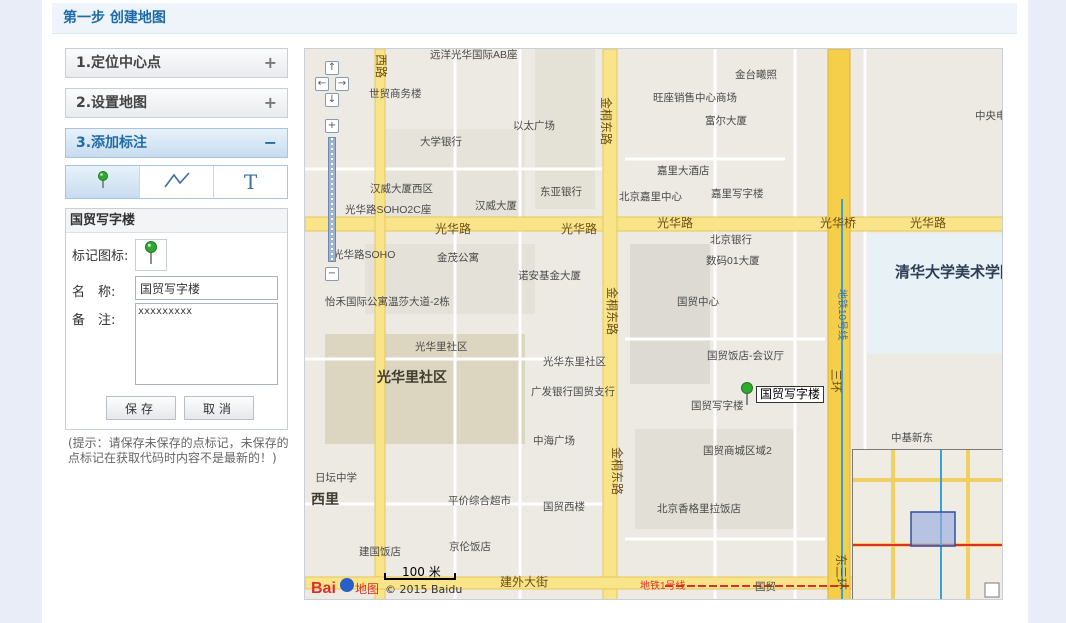  Describe the element at coordinates (737, 193) in the screenshot. I see `poi-label: 嘉里写字楼` at that location.